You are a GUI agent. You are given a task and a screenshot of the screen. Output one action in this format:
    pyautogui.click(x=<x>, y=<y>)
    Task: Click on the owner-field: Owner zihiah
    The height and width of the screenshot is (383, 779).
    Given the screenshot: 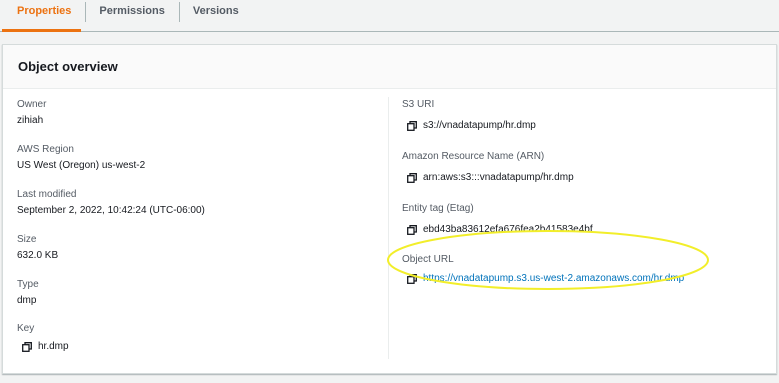 What is the action you would take?
    pyautogui.click(x=31, y=112)
    